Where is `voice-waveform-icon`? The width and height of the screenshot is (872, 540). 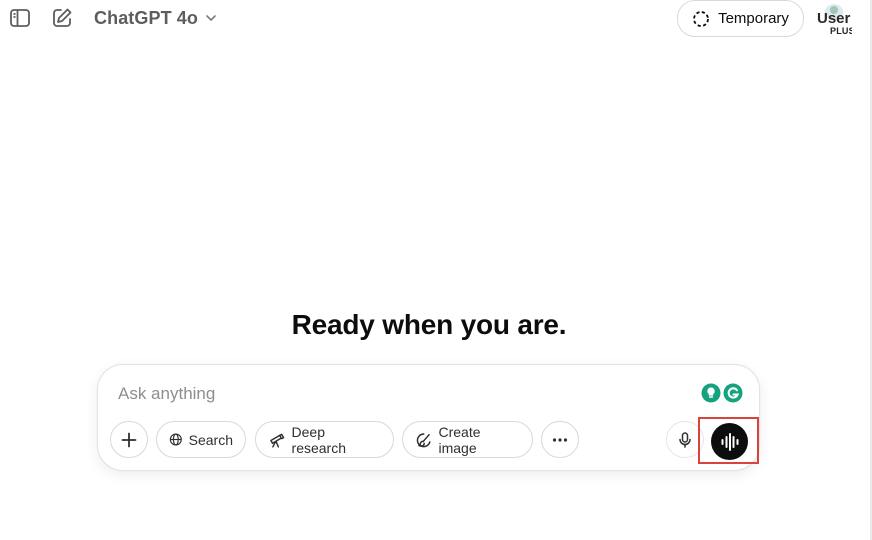
voice-waveform-icon is located at coordinates (729, 441).